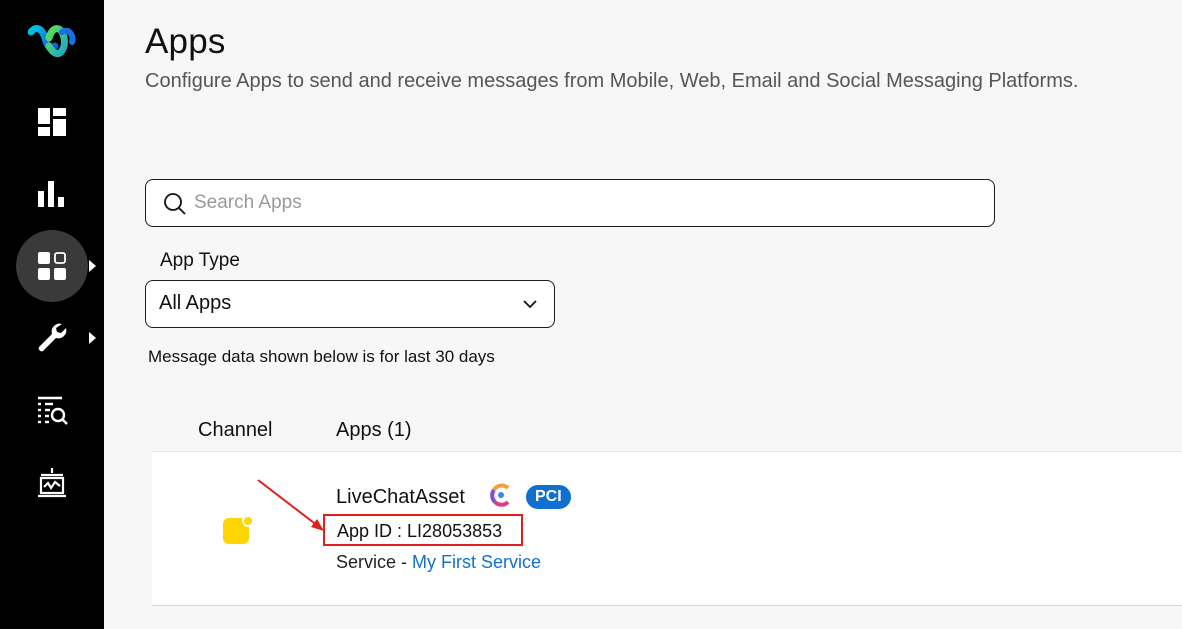 This screenshot has width=1182, height=629. Describe the element at coordinates (92, 266) in the screenshot. I see `apps-expand-caret-icon` at that location.